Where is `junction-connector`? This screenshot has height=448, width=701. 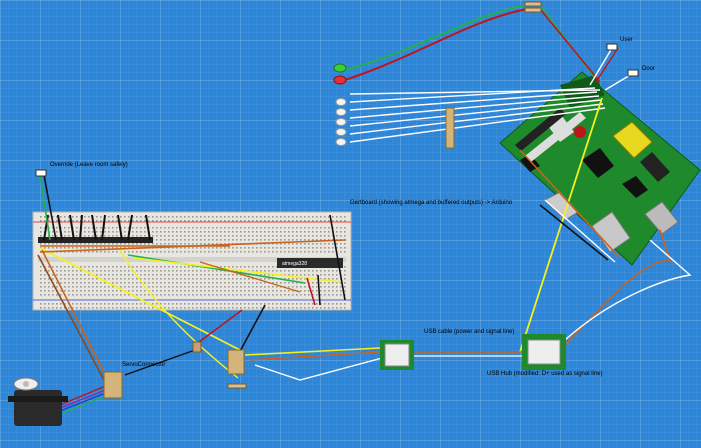 junction-connector is located at coordinates (236, 362).